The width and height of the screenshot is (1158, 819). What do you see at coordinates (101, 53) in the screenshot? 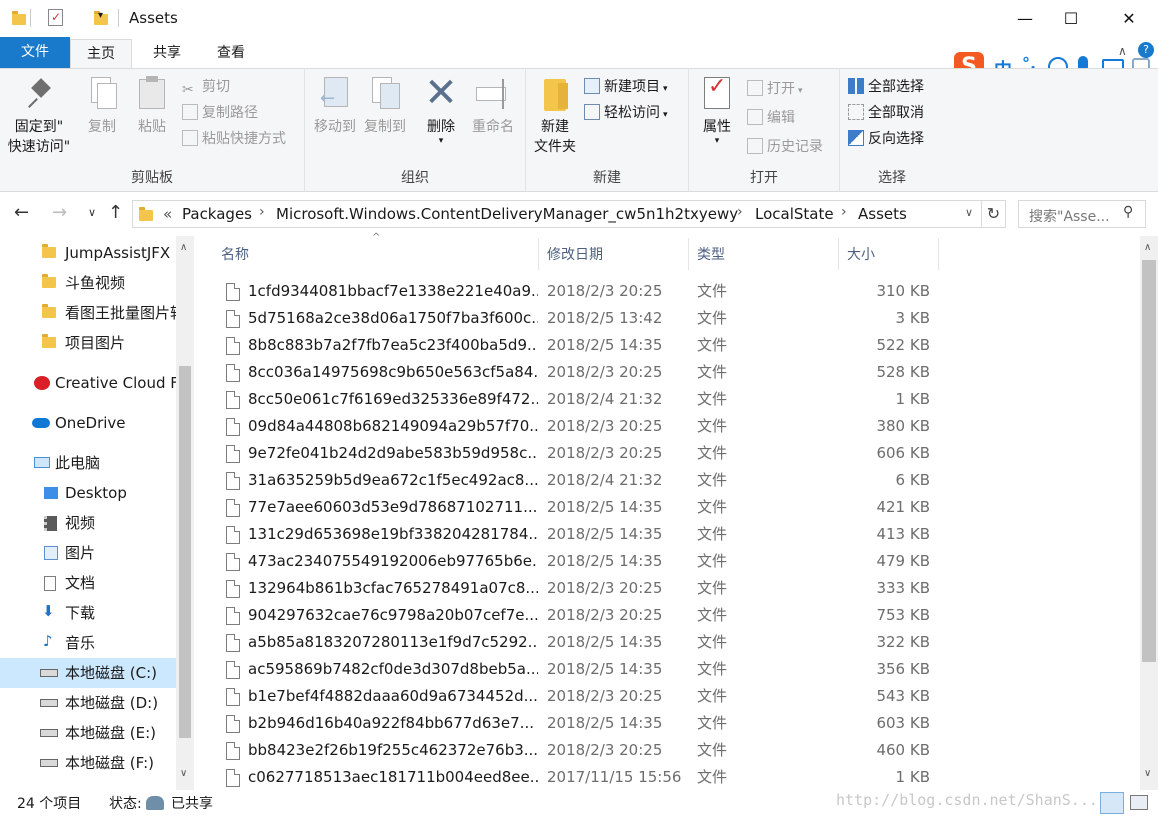
I see `tab-home: 主页` at bounding box center [101, 53].